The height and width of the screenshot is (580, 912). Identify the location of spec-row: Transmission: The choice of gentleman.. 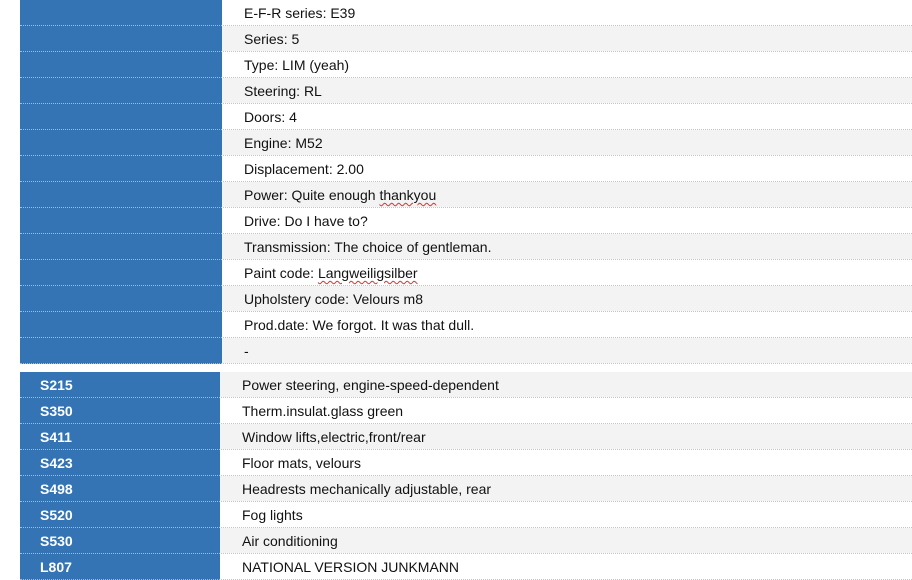
(466, 247).